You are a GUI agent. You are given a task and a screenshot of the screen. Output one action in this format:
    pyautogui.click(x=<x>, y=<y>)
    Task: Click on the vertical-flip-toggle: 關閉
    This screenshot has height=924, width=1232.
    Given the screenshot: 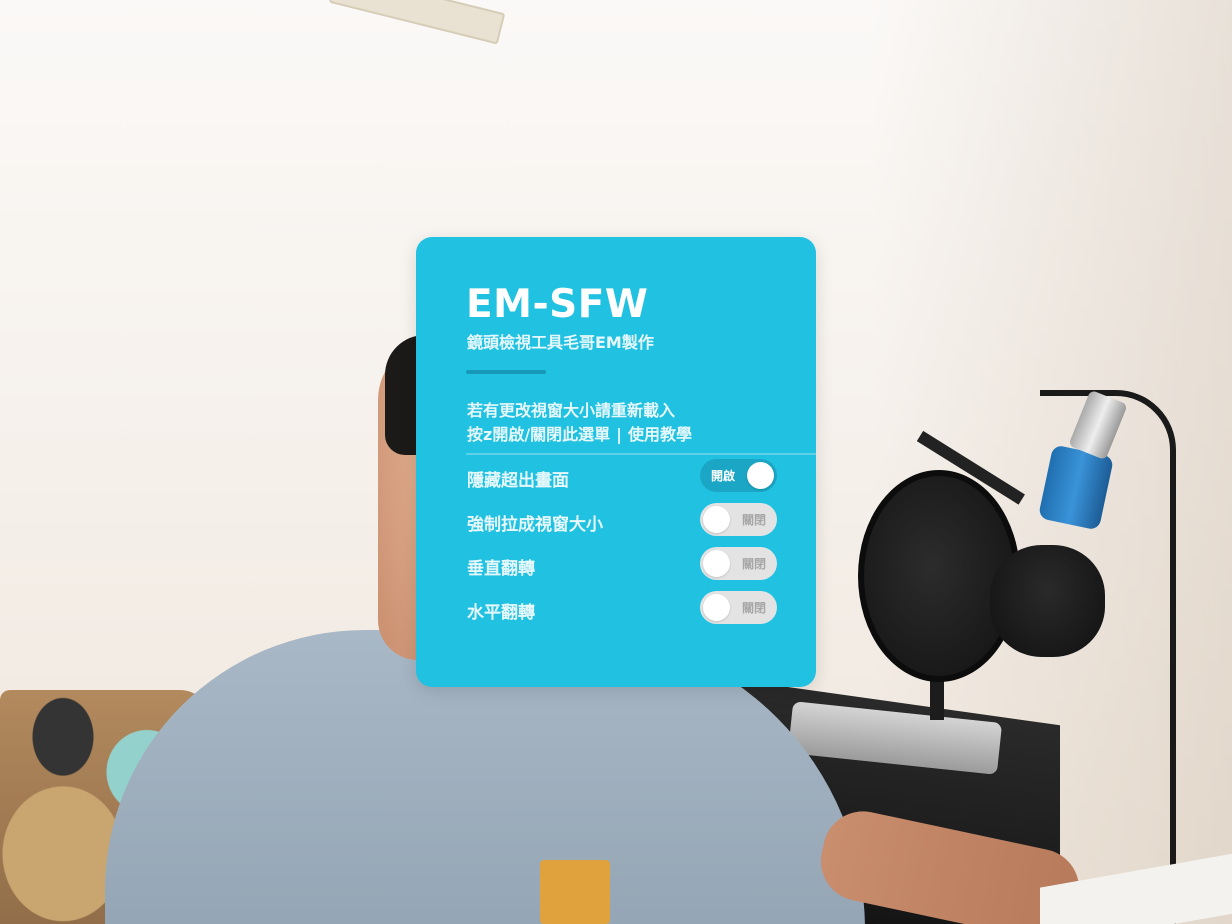 What is the action you would take?
    pyautogui.click(x=738, y=563)
    